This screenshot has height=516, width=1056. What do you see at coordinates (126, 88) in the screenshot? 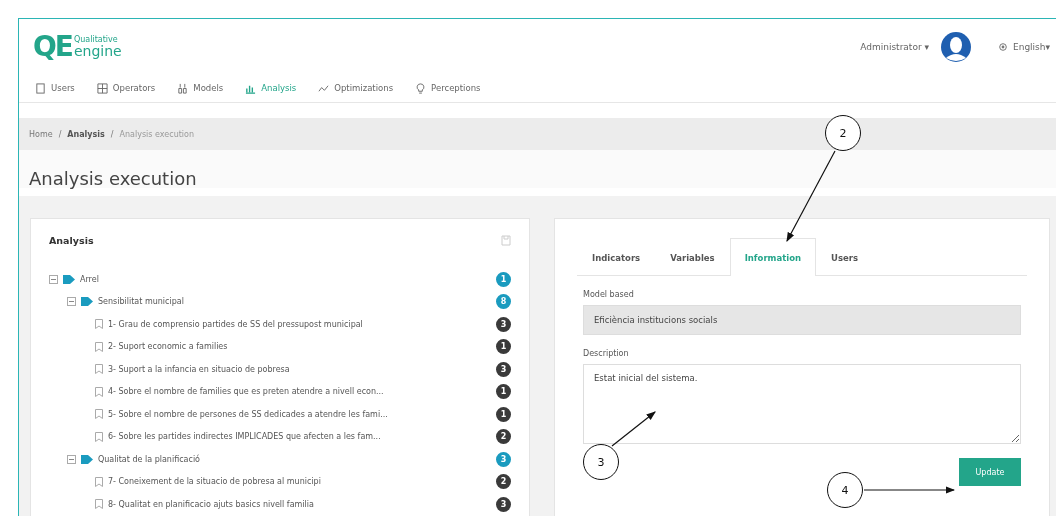
I see `nav-tab: Operators` at bounding box center [126, 88].